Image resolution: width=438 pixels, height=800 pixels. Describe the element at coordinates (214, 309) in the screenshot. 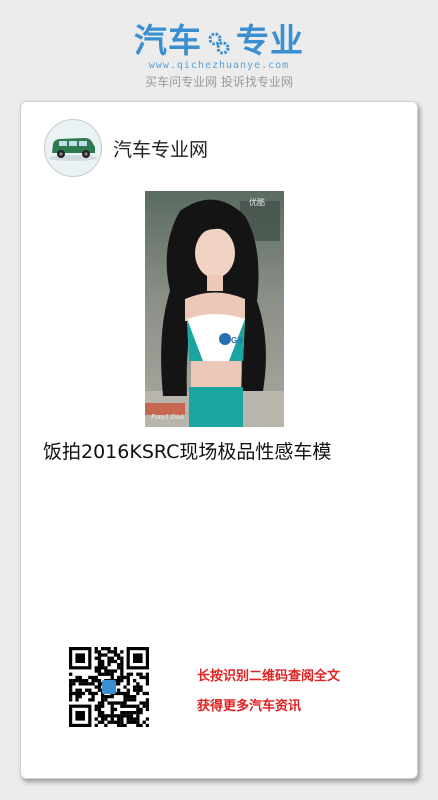

I see `article-photo: GS 优酷 Pany1 Diuk` at that location.